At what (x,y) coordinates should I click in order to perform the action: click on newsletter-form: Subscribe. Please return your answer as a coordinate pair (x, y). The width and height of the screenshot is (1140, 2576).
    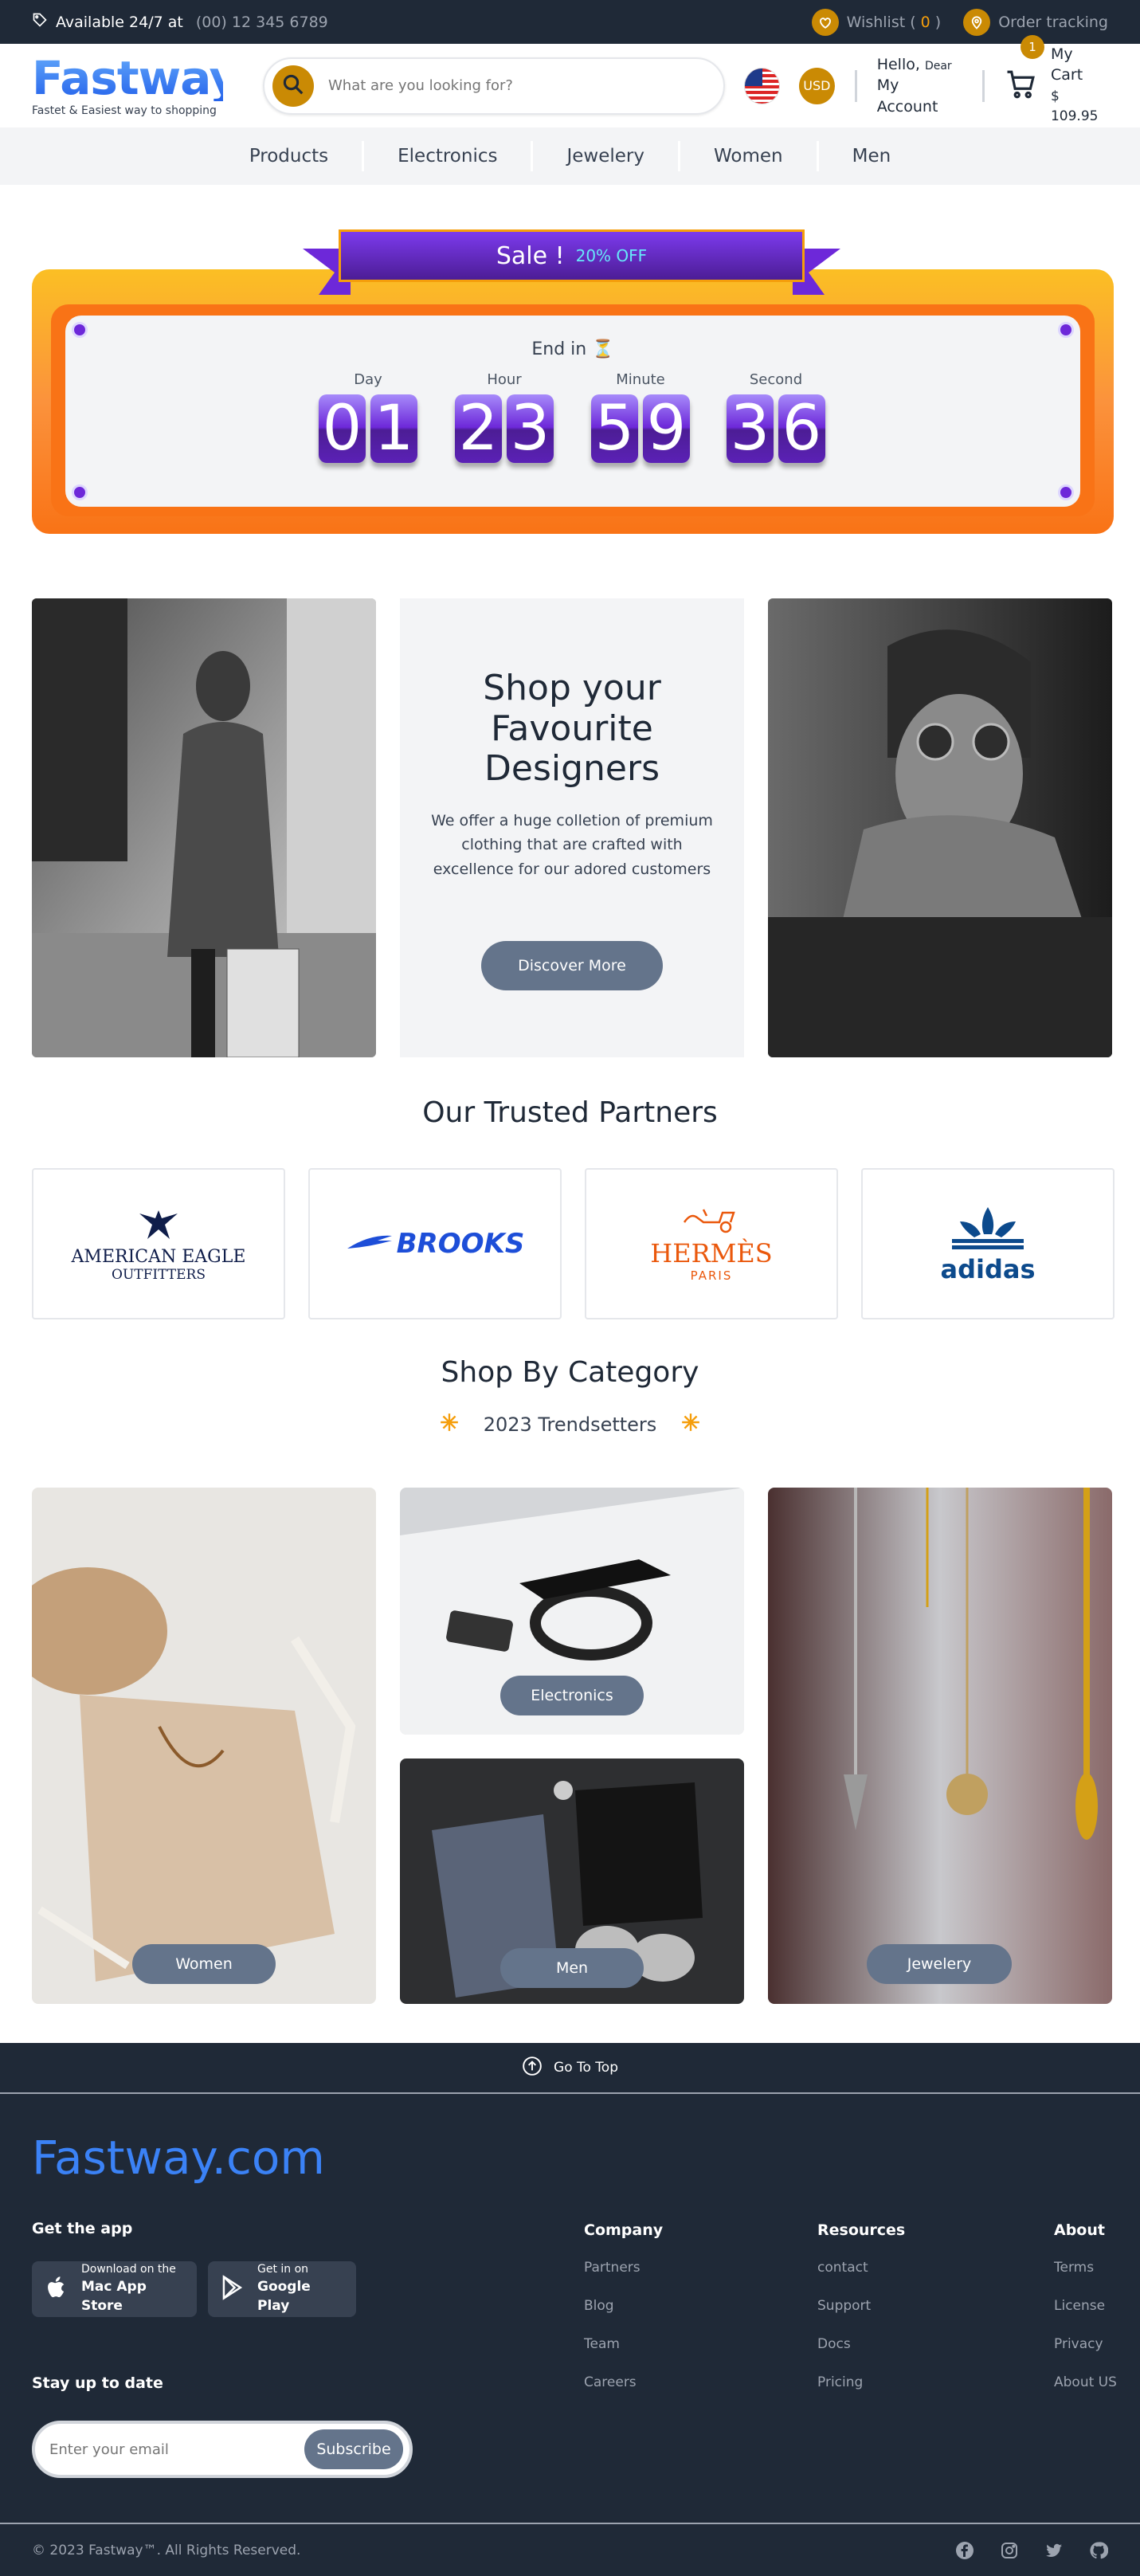
    Looking at the image, I should click on (222, 2449).